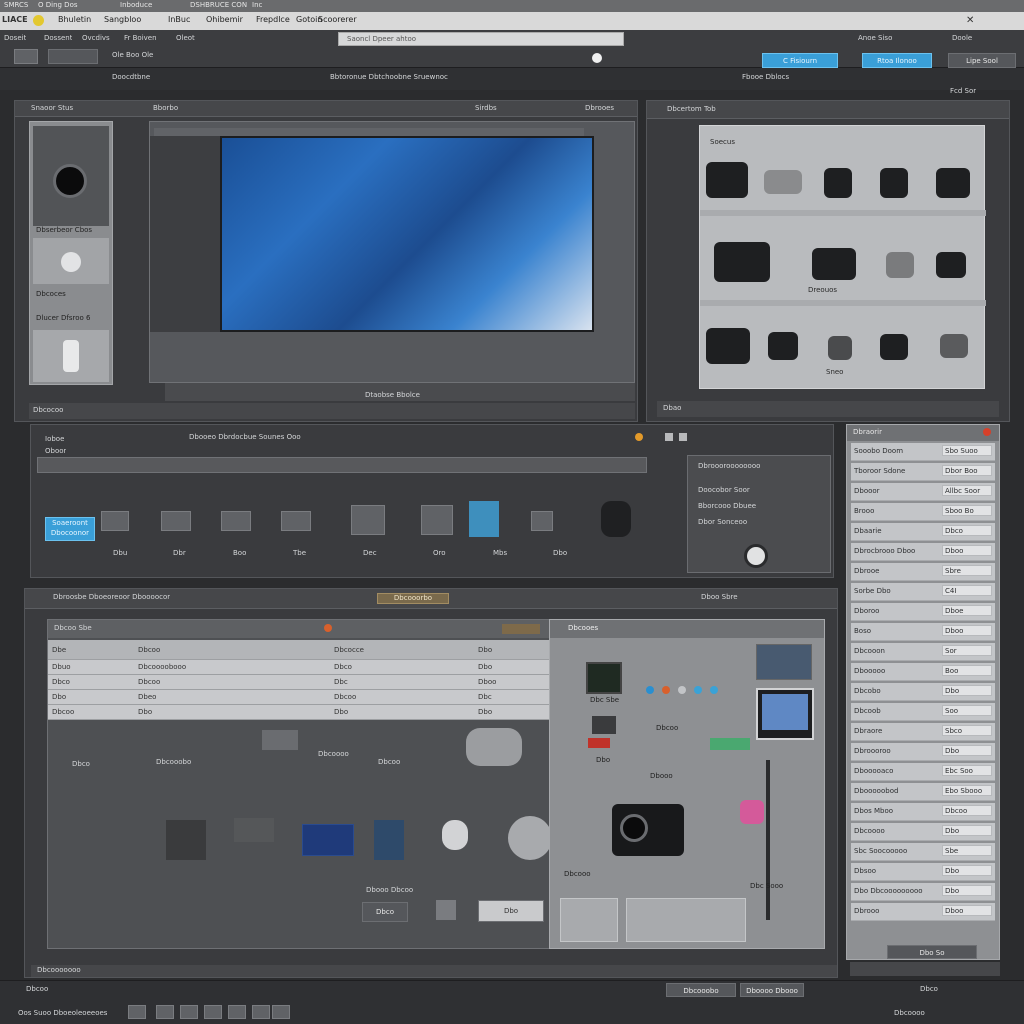  What do you see at coordinates (140, 38) in the screenshot?
I see `toolbar-item-4: Fr Boiven` at bounding box center [140, 38].